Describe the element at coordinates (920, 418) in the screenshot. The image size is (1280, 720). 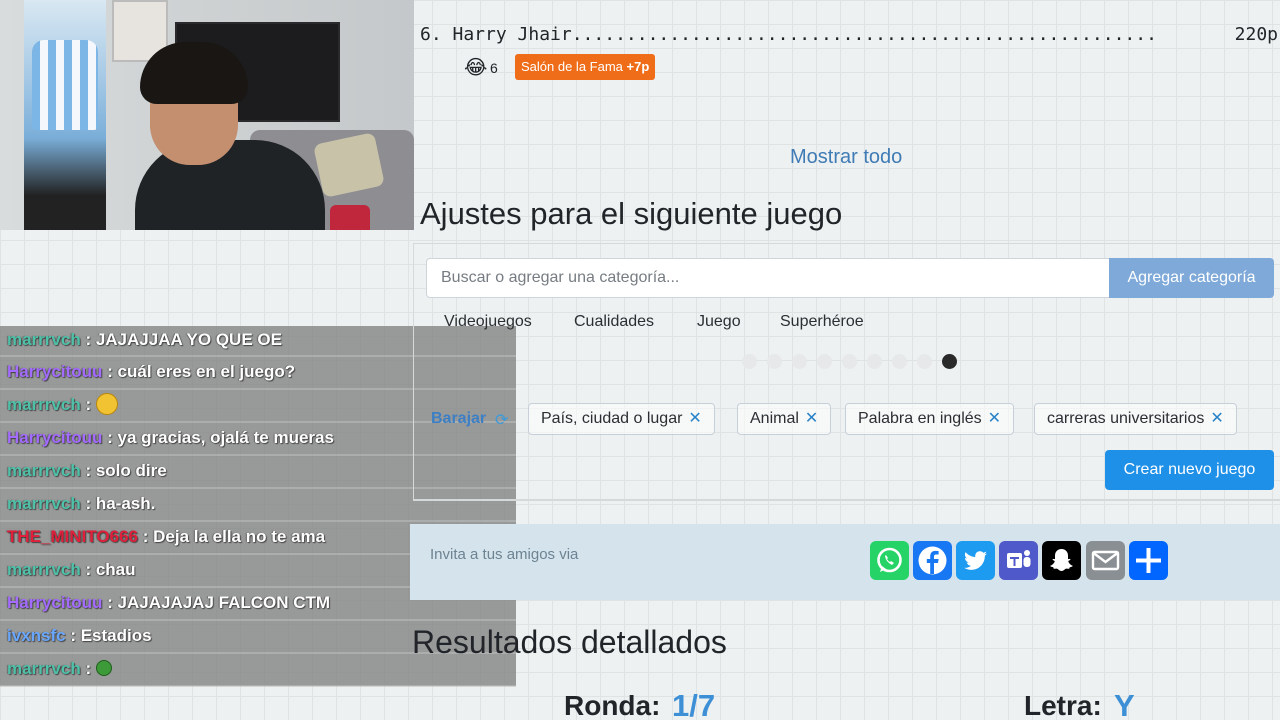
I see `category-chip-label: Palabra en inglés` at that location.